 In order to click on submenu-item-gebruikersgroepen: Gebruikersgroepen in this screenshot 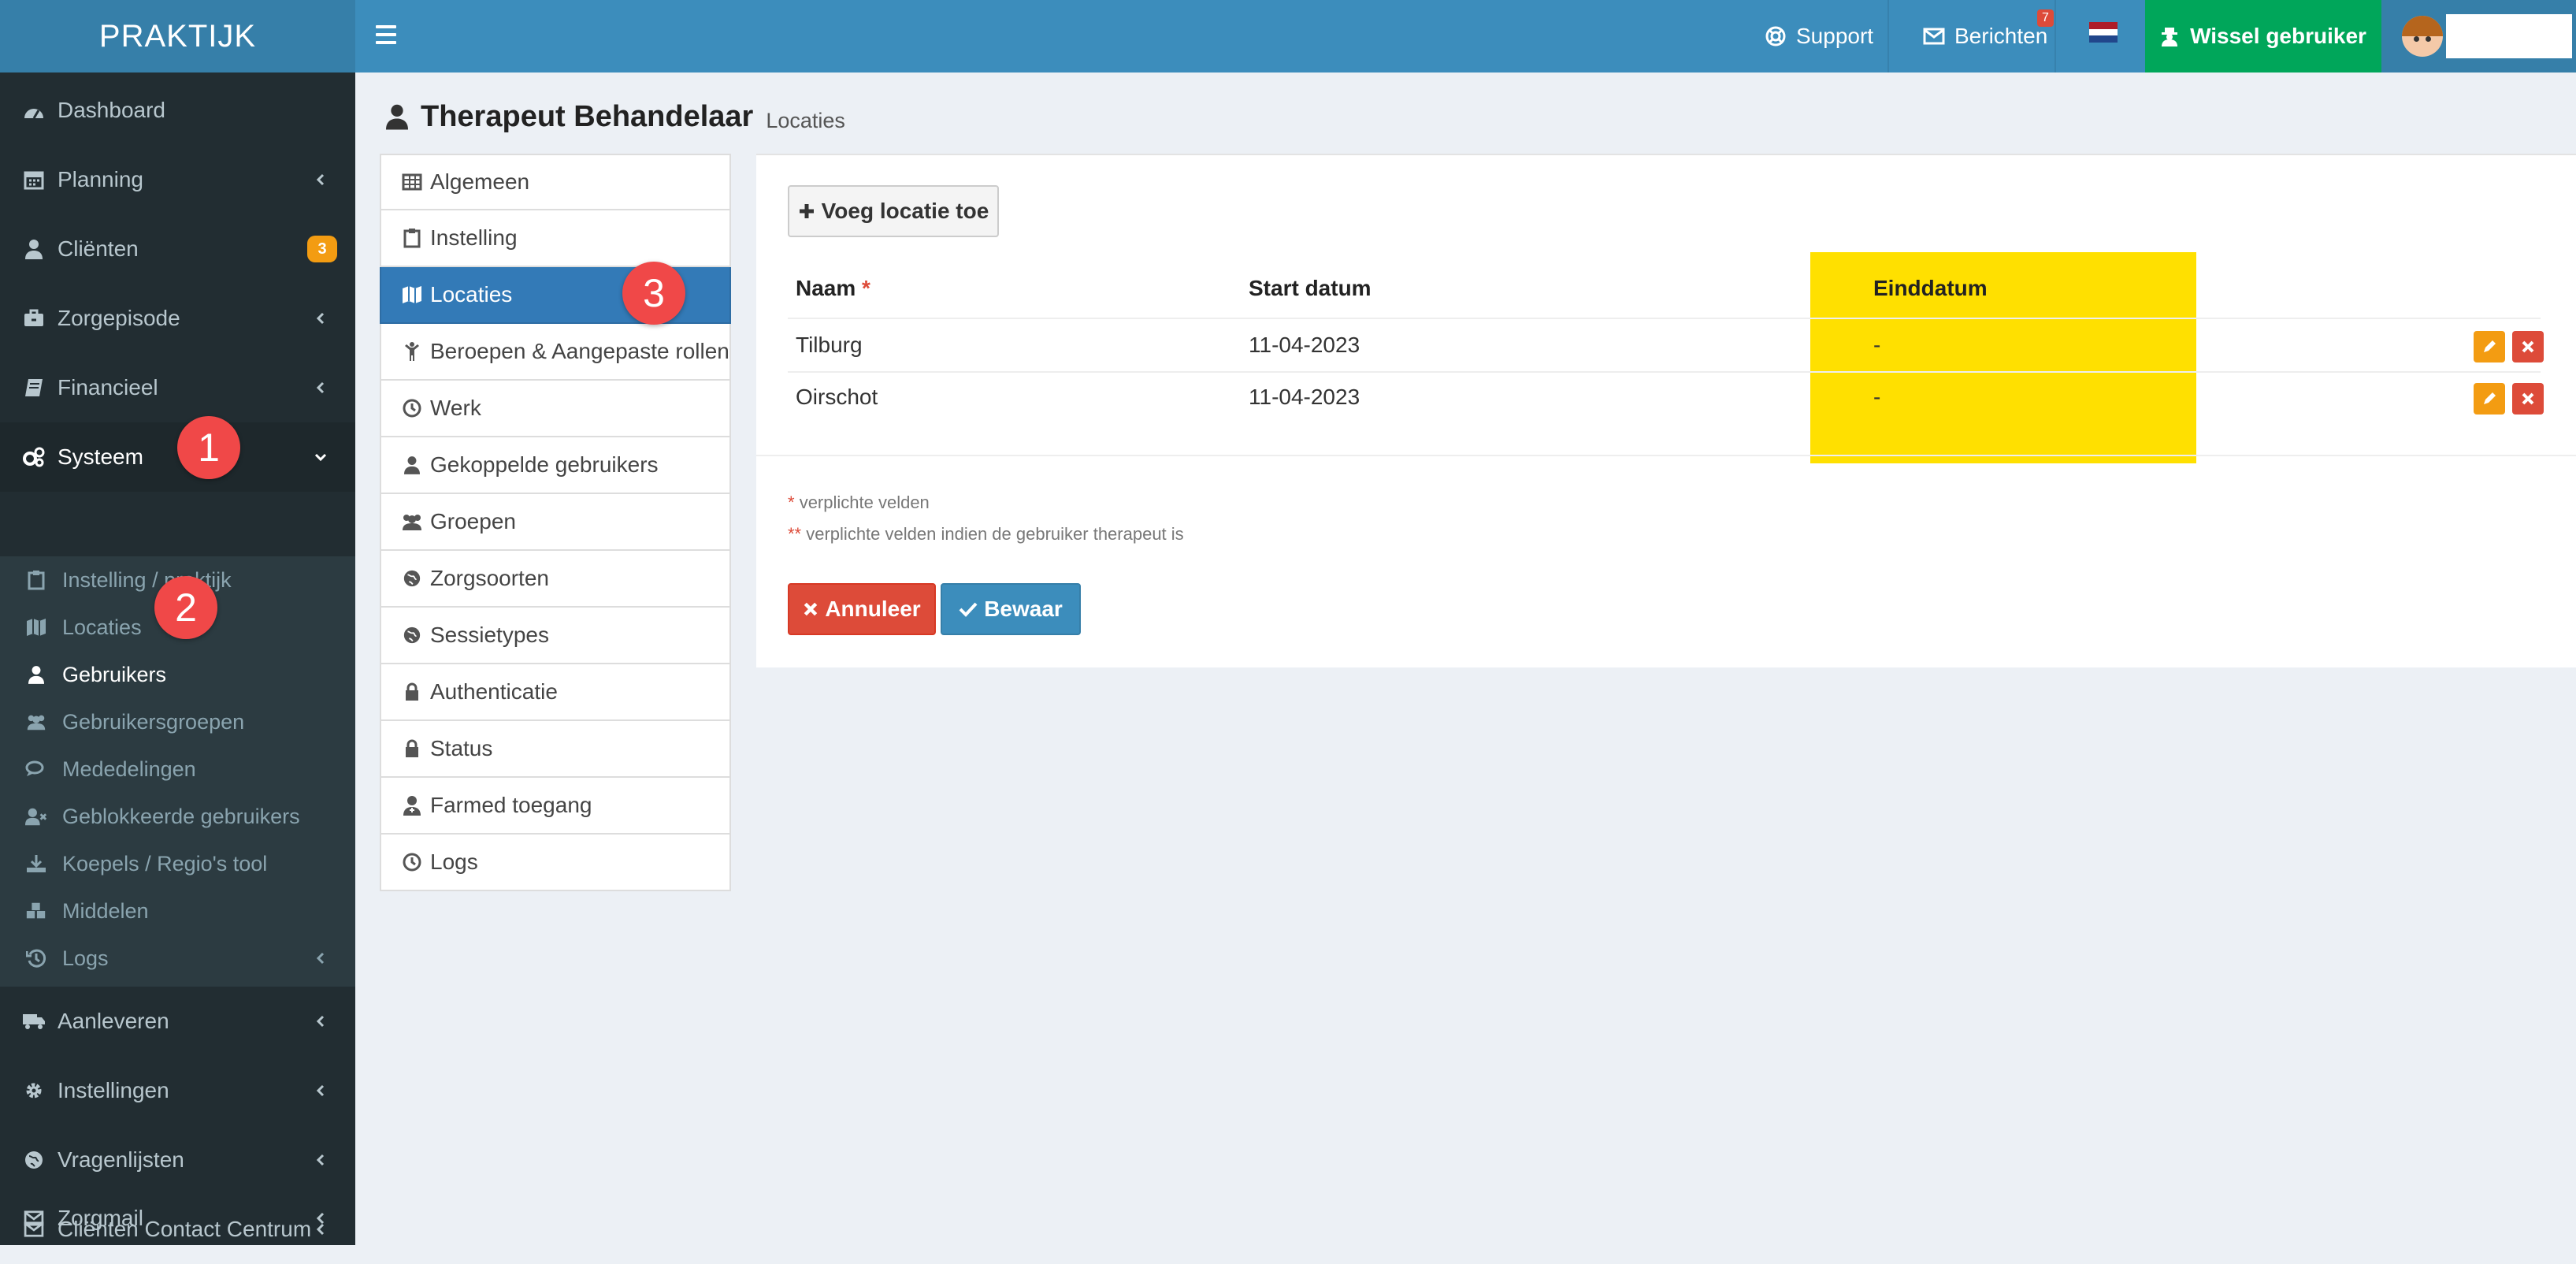, I will do `click(177, 722)`.